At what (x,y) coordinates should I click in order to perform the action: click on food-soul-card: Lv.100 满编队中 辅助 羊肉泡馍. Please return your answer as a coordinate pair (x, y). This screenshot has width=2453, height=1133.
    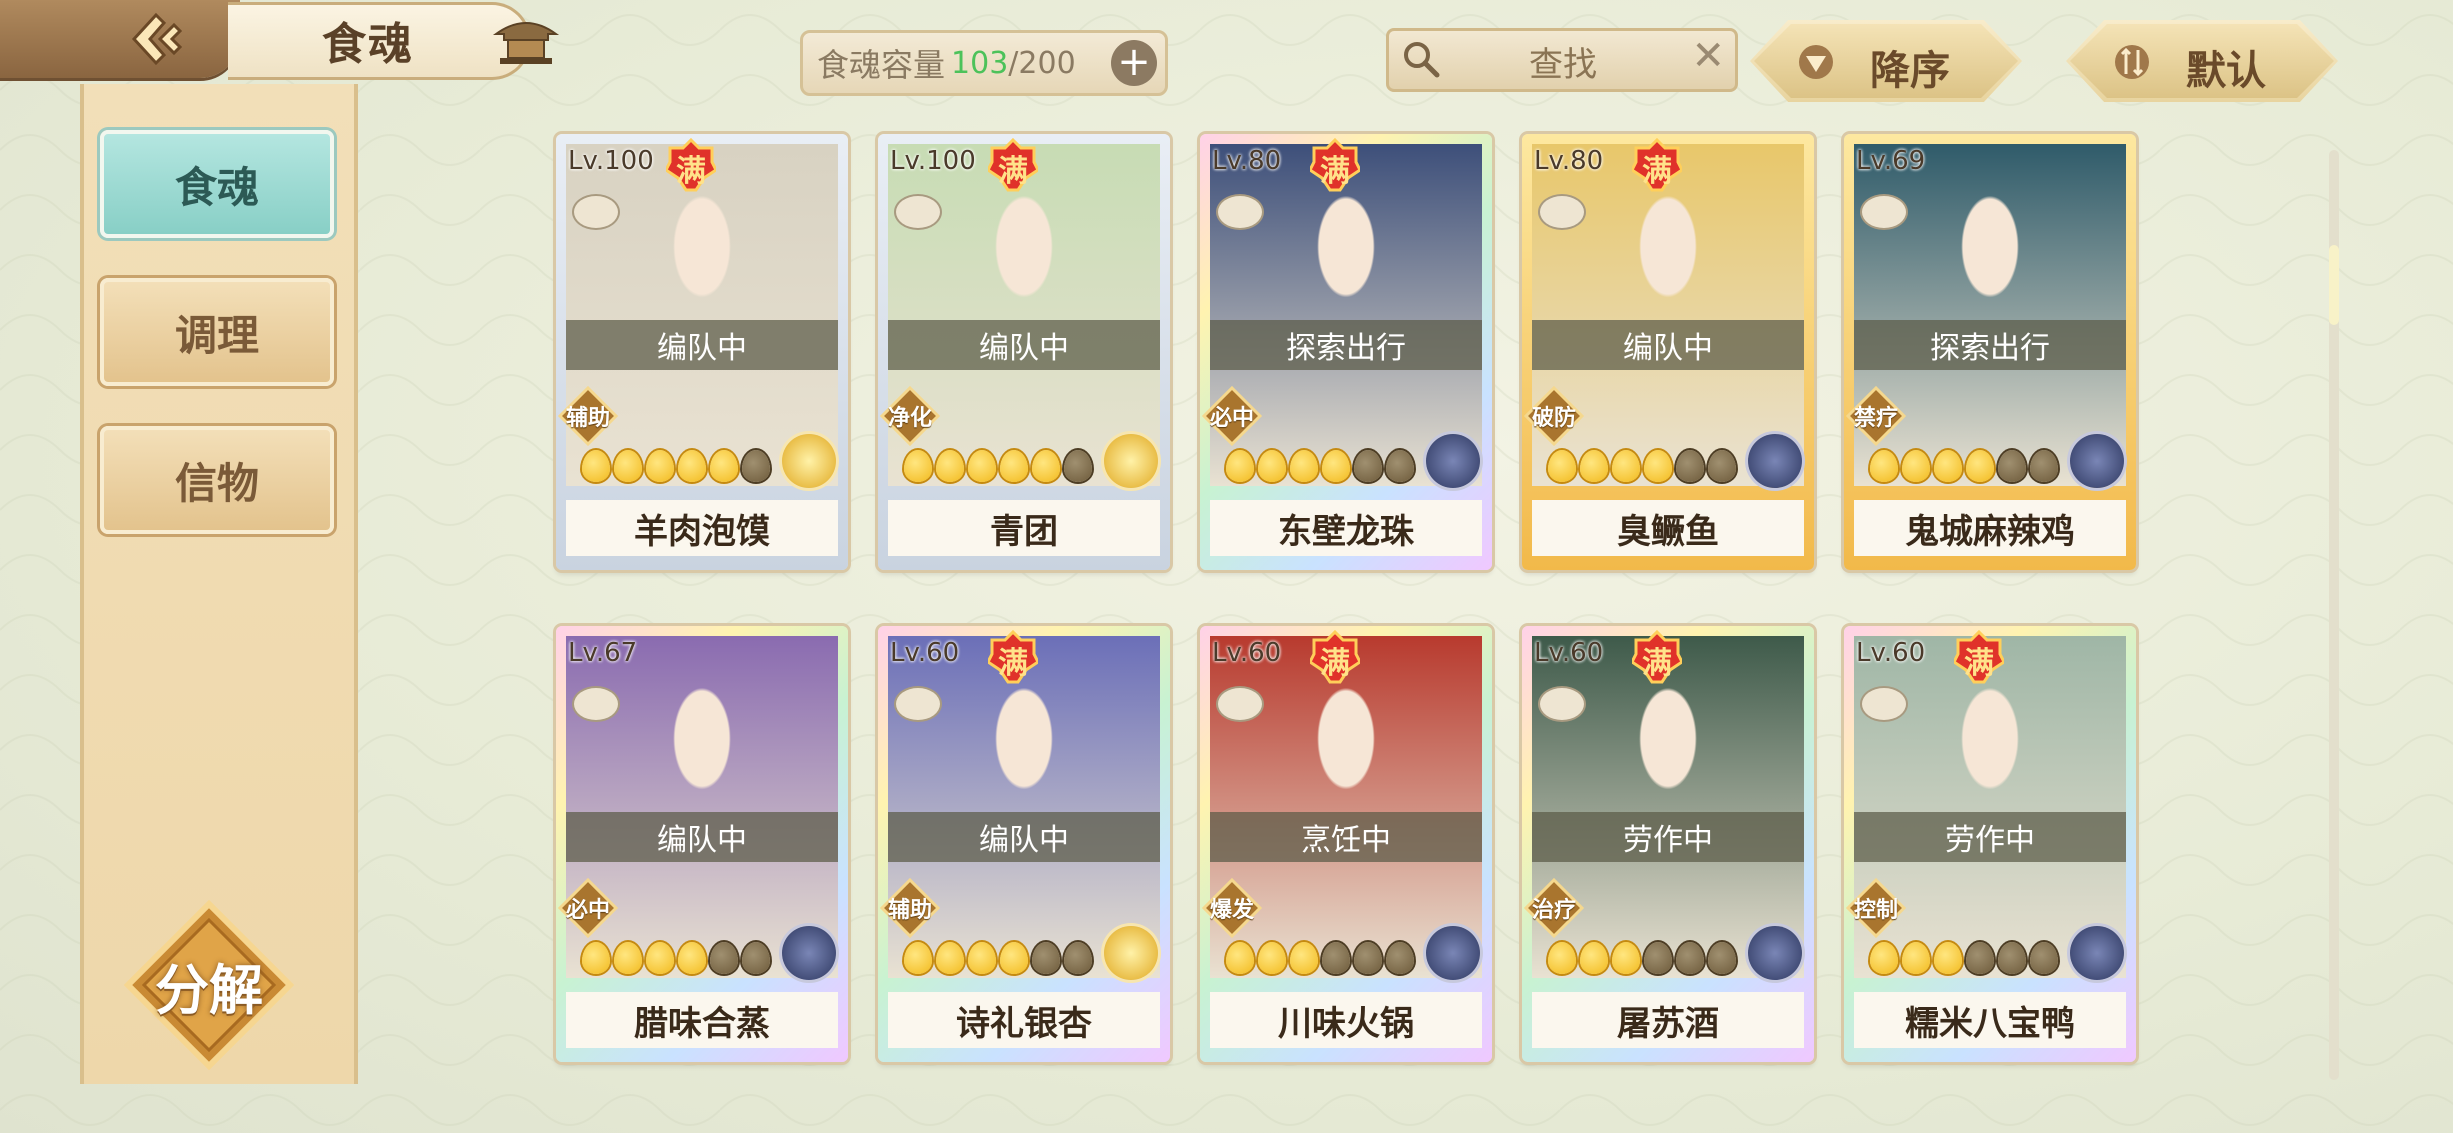
    Looking at the image, I should click on (702, 352).